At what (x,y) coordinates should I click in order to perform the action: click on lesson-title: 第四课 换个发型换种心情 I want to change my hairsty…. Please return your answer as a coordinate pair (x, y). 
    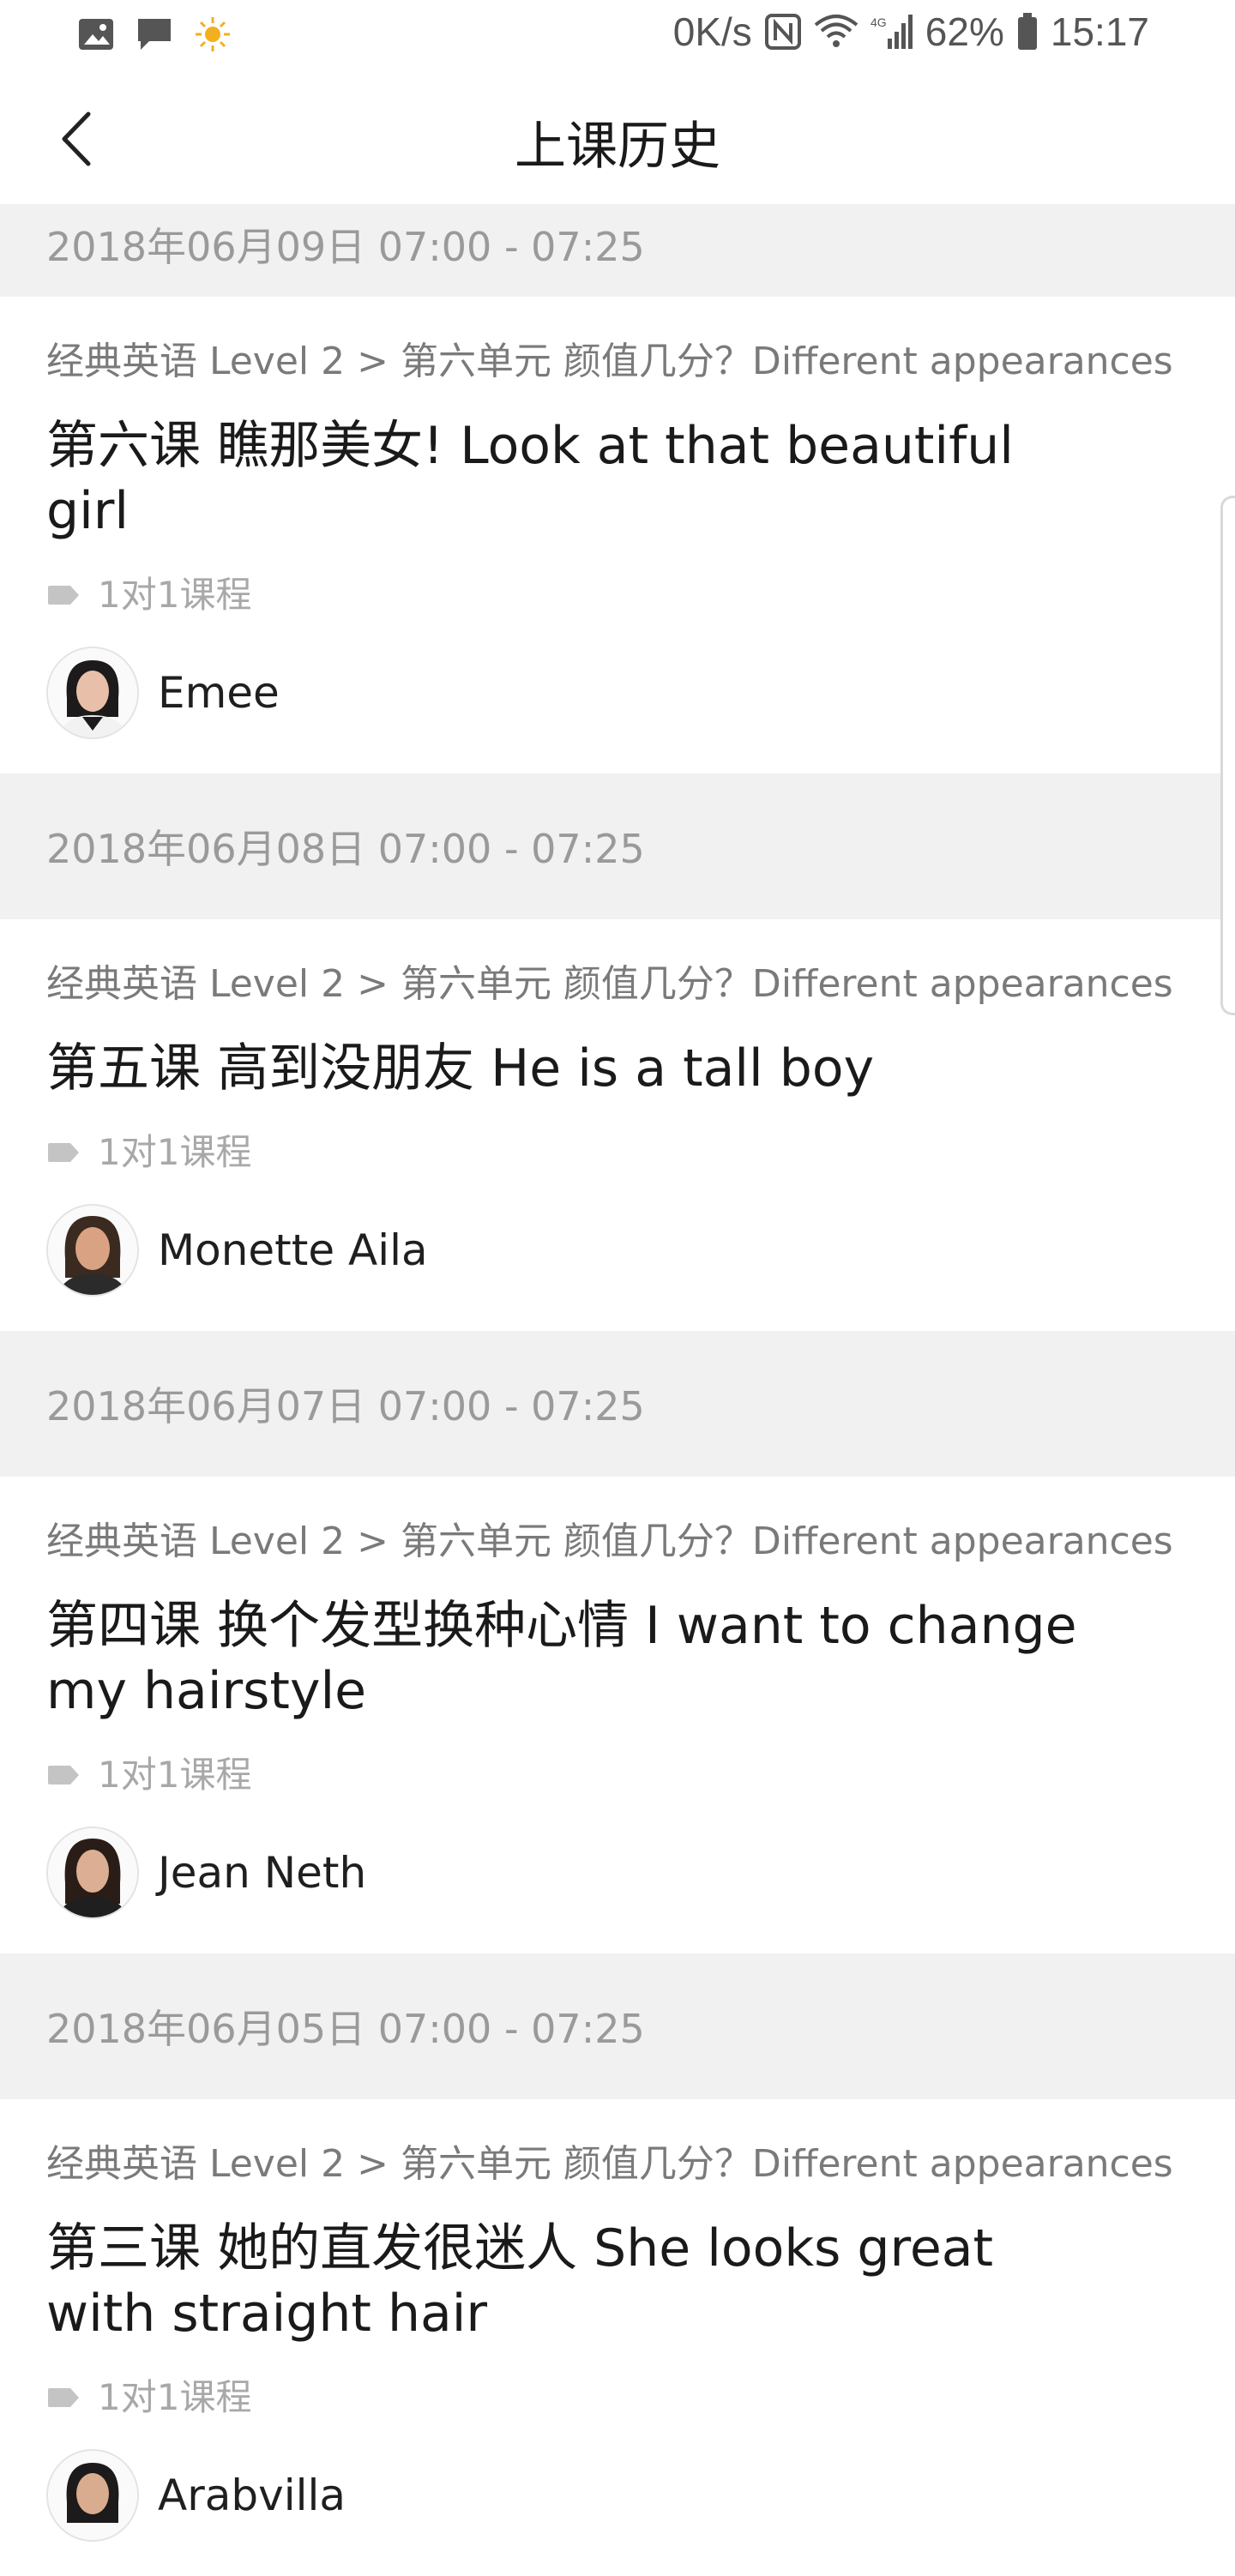
    Looking at the image, I should click on (561, 1658).